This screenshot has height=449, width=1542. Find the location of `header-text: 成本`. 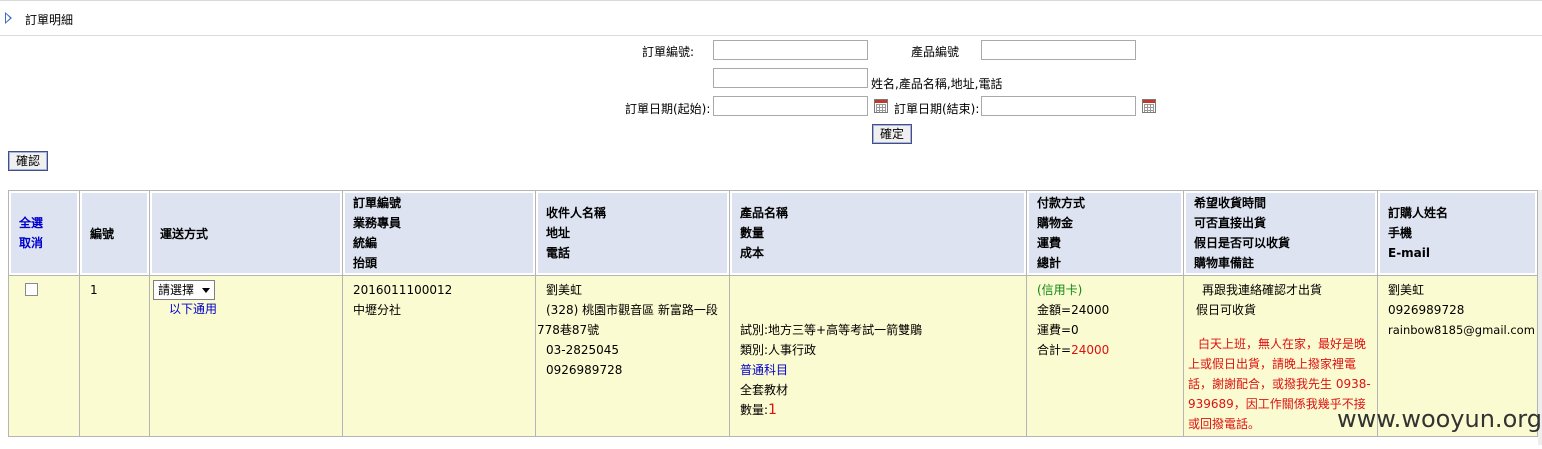

header-text: 成本 is located at coordinates (752, 253).